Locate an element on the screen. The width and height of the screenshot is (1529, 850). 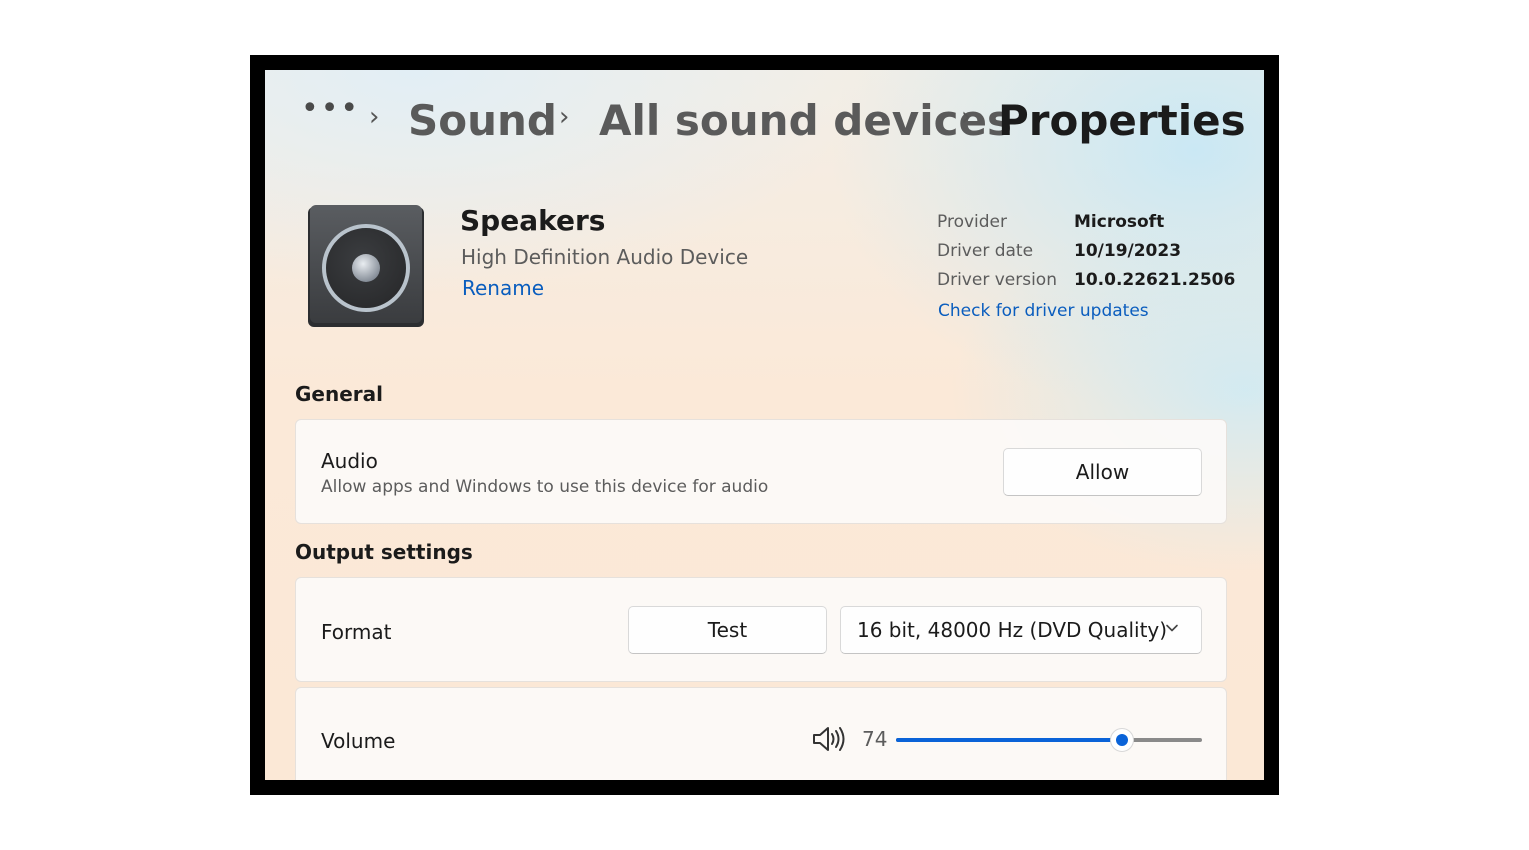
device-name: Speakers is located at coordinates (533, 220).